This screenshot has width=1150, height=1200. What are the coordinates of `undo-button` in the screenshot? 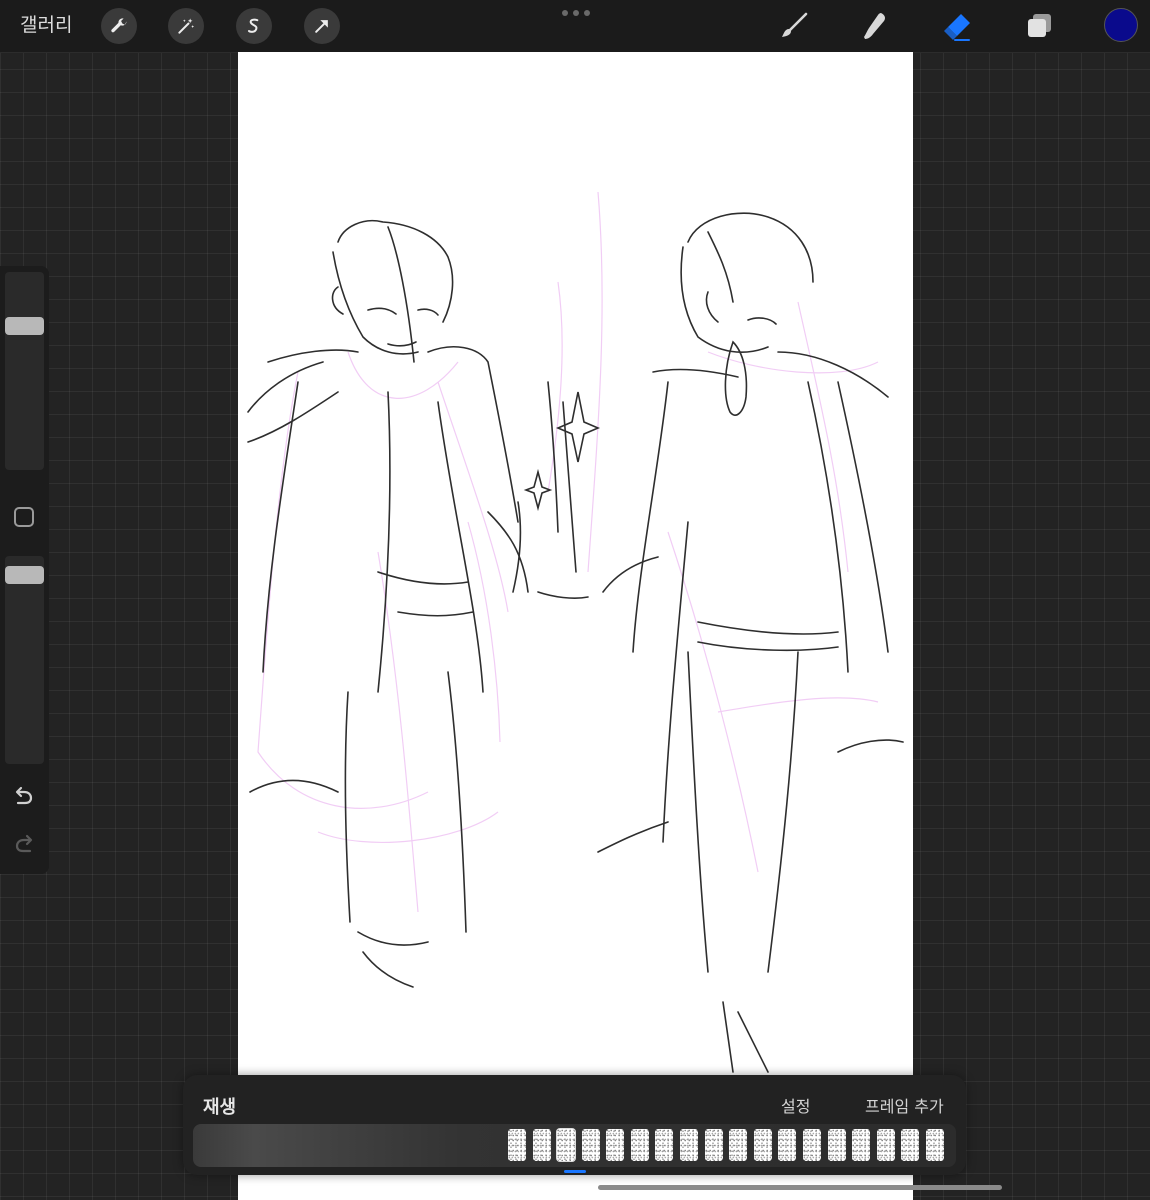 It's located at (24, 796).